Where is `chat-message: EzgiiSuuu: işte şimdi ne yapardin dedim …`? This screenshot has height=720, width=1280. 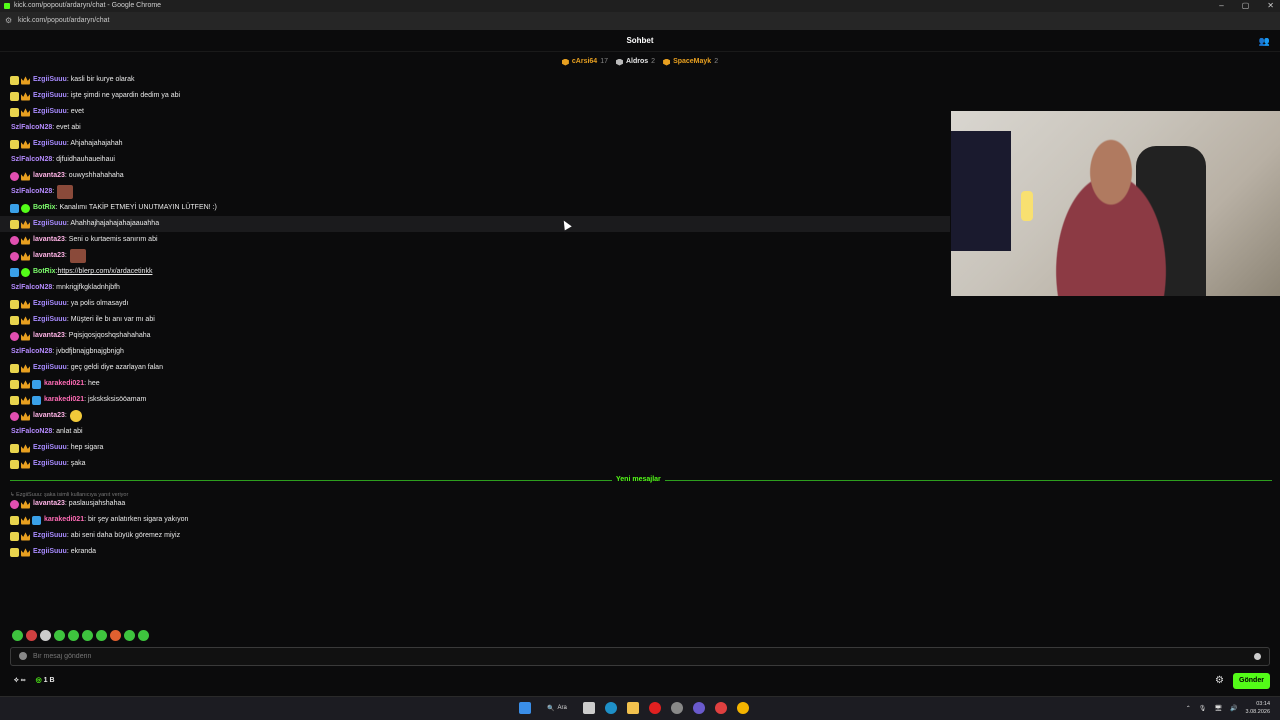
chat-message: EzgiiSuuu: işte şimdi ne yapardin dedim … is located at coordinates (475, 96).